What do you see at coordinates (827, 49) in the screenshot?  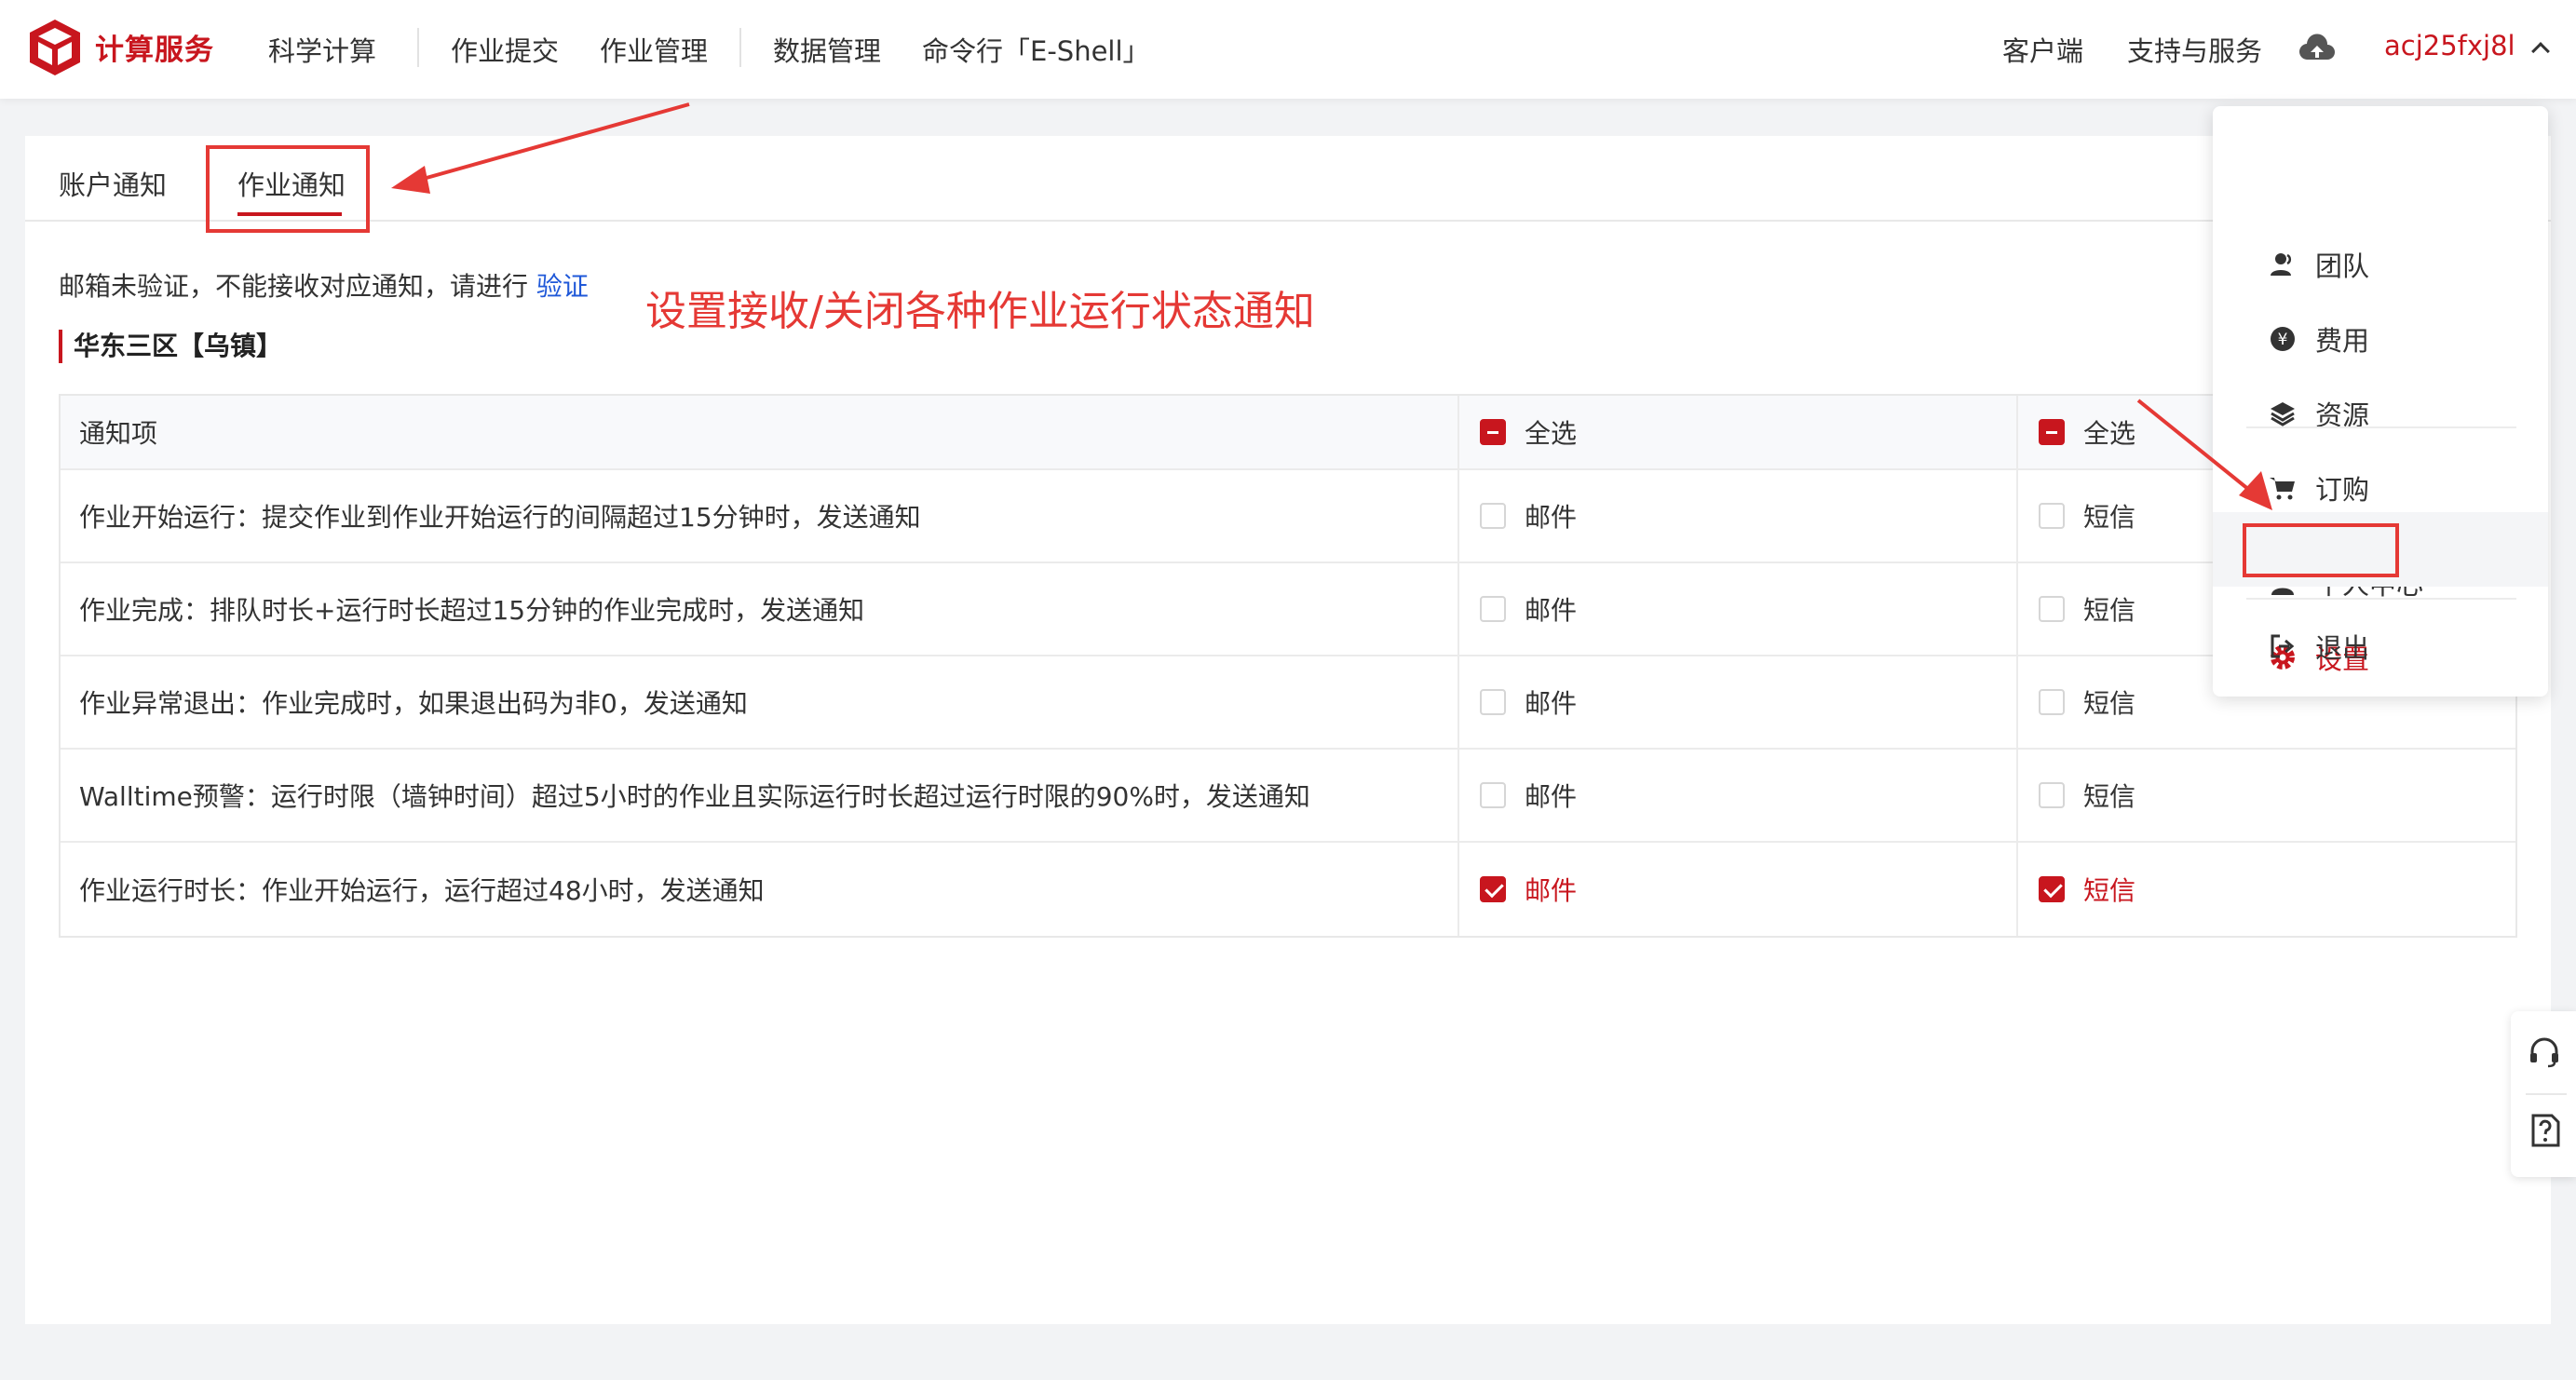 I see `nav-data-management: 数据管理` at bounding box center [827, 49].